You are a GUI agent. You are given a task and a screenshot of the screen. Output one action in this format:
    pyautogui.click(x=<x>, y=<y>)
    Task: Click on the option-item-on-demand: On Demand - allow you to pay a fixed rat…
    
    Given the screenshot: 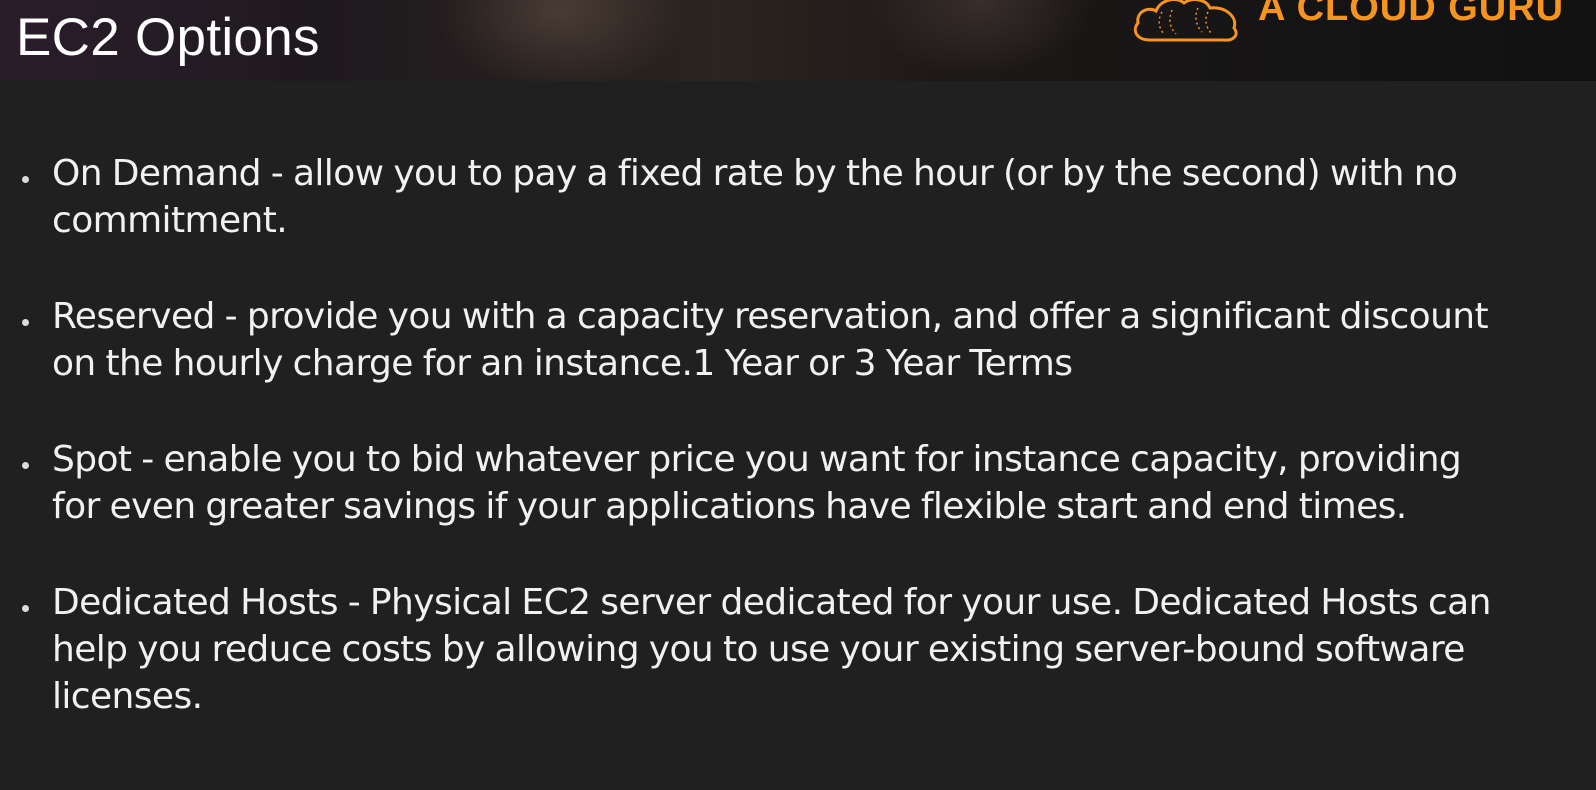 What is the action you would take?
    pyautogui.click(x=756, y=197)
    